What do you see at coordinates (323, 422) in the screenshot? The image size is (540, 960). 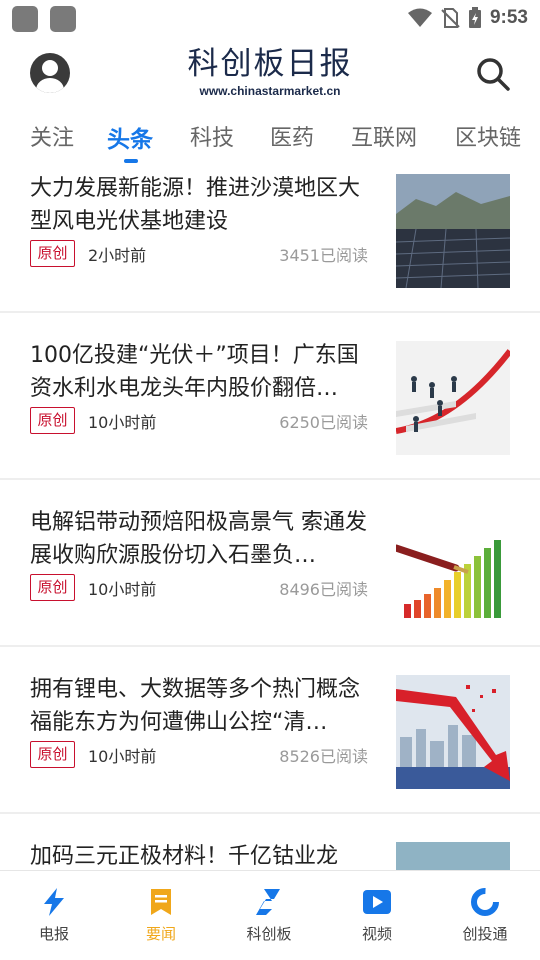 I see `article-read-count: 6250已阅读` at bounding box center [323, 422].